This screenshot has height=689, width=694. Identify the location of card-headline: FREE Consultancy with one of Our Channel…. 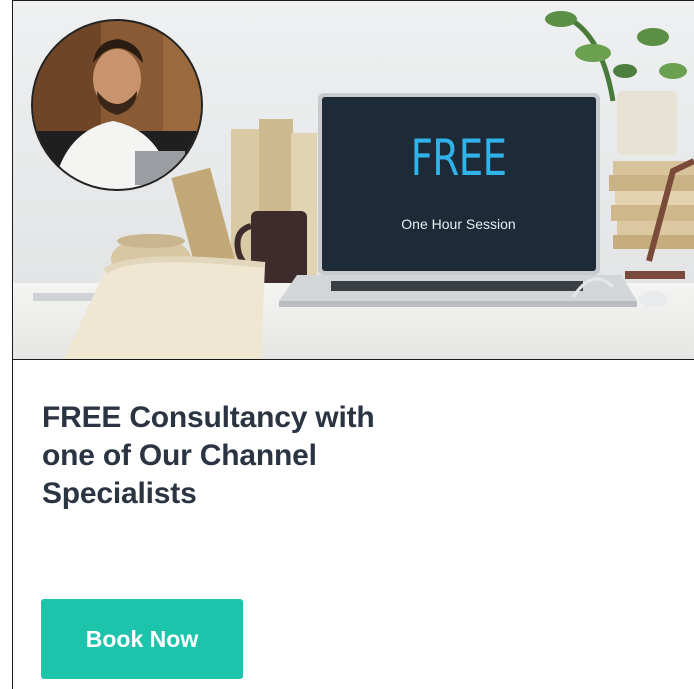
(272, 456).